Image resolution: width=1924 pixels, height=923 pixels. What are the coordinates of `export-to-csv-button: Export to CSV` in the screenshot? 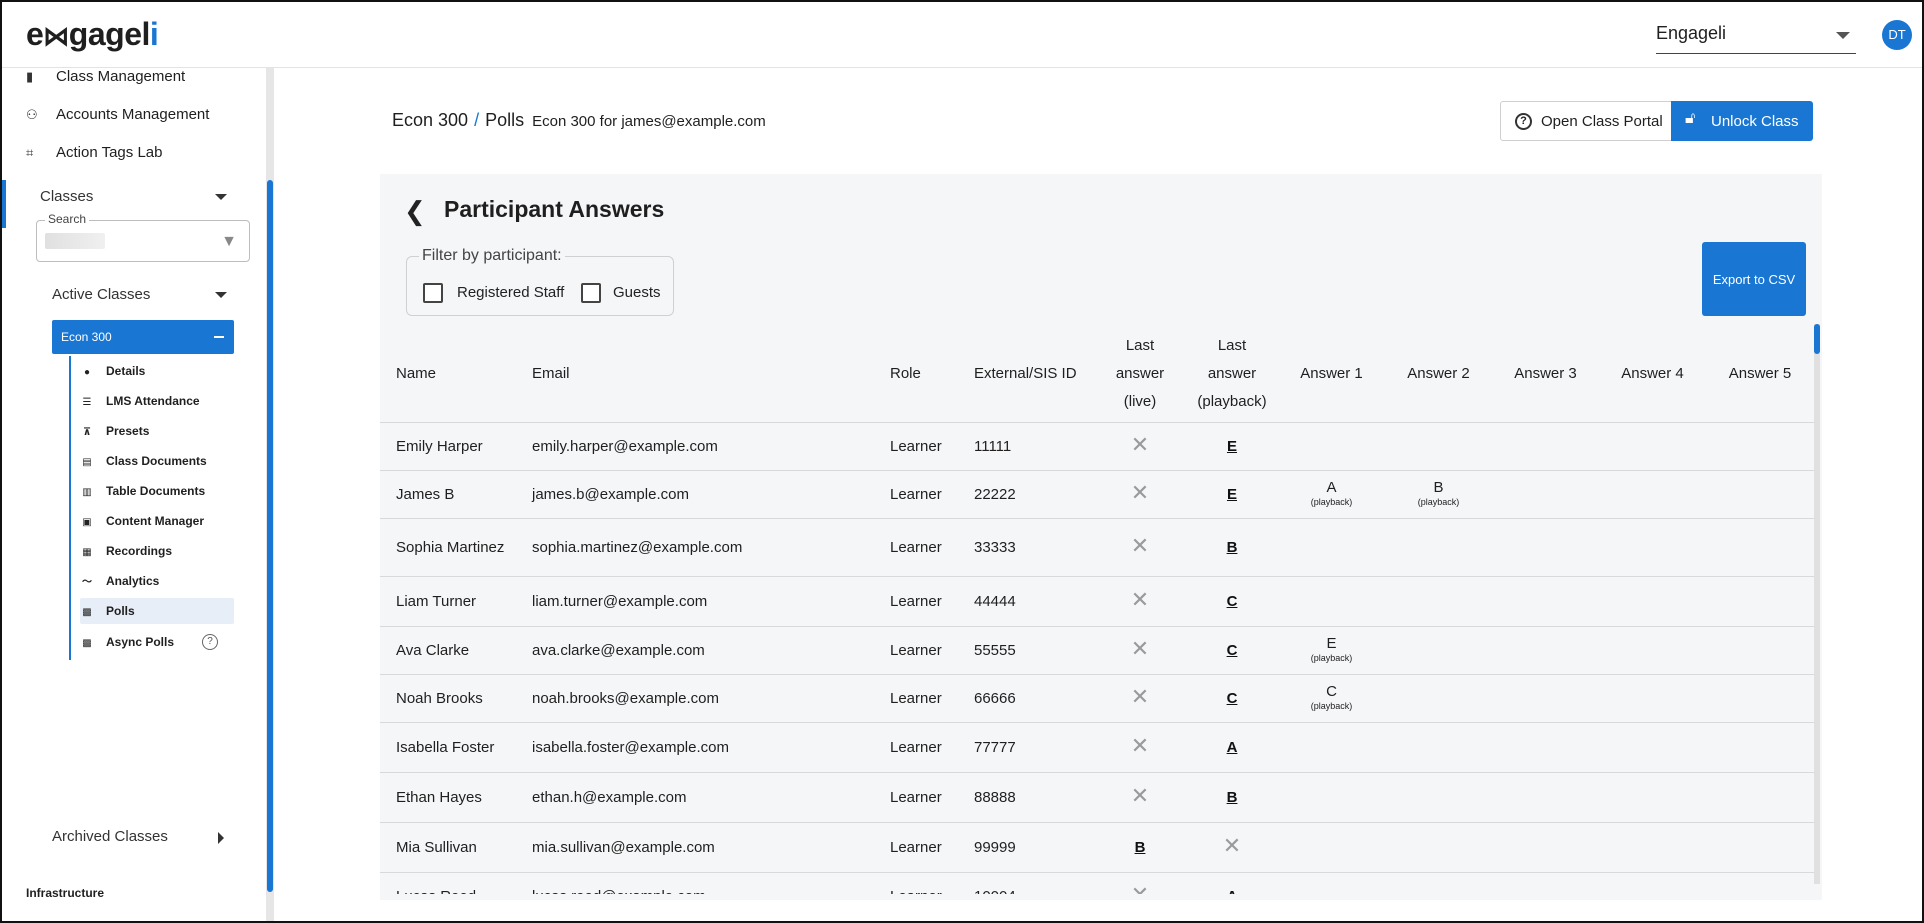 It's located at (1754, 279).